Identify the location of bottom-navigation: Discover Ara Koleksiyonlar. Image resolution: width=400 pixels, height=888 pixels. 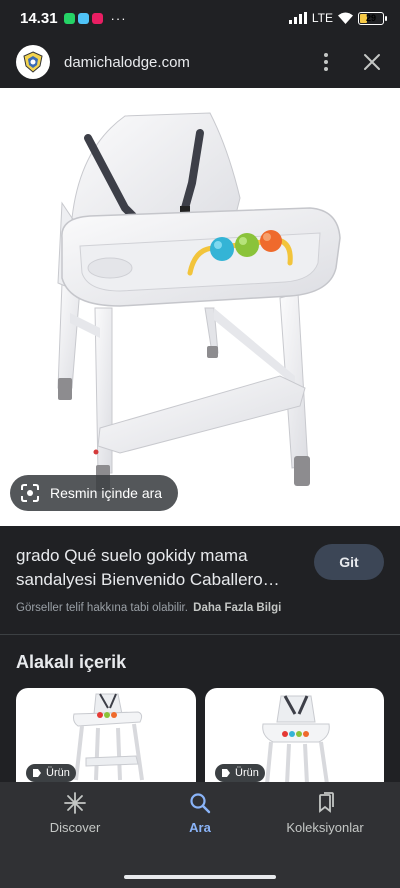
(200, 835).